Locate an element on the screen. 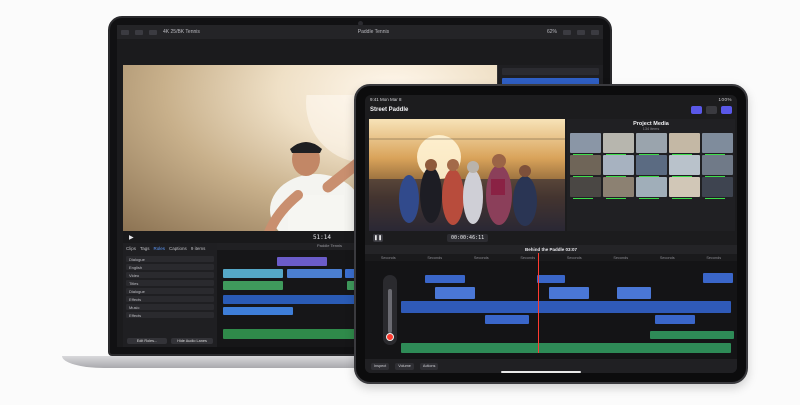 This screenshot has height=405, width=800. project-title: Paddle Tennis is located at coordinates (373, 32).